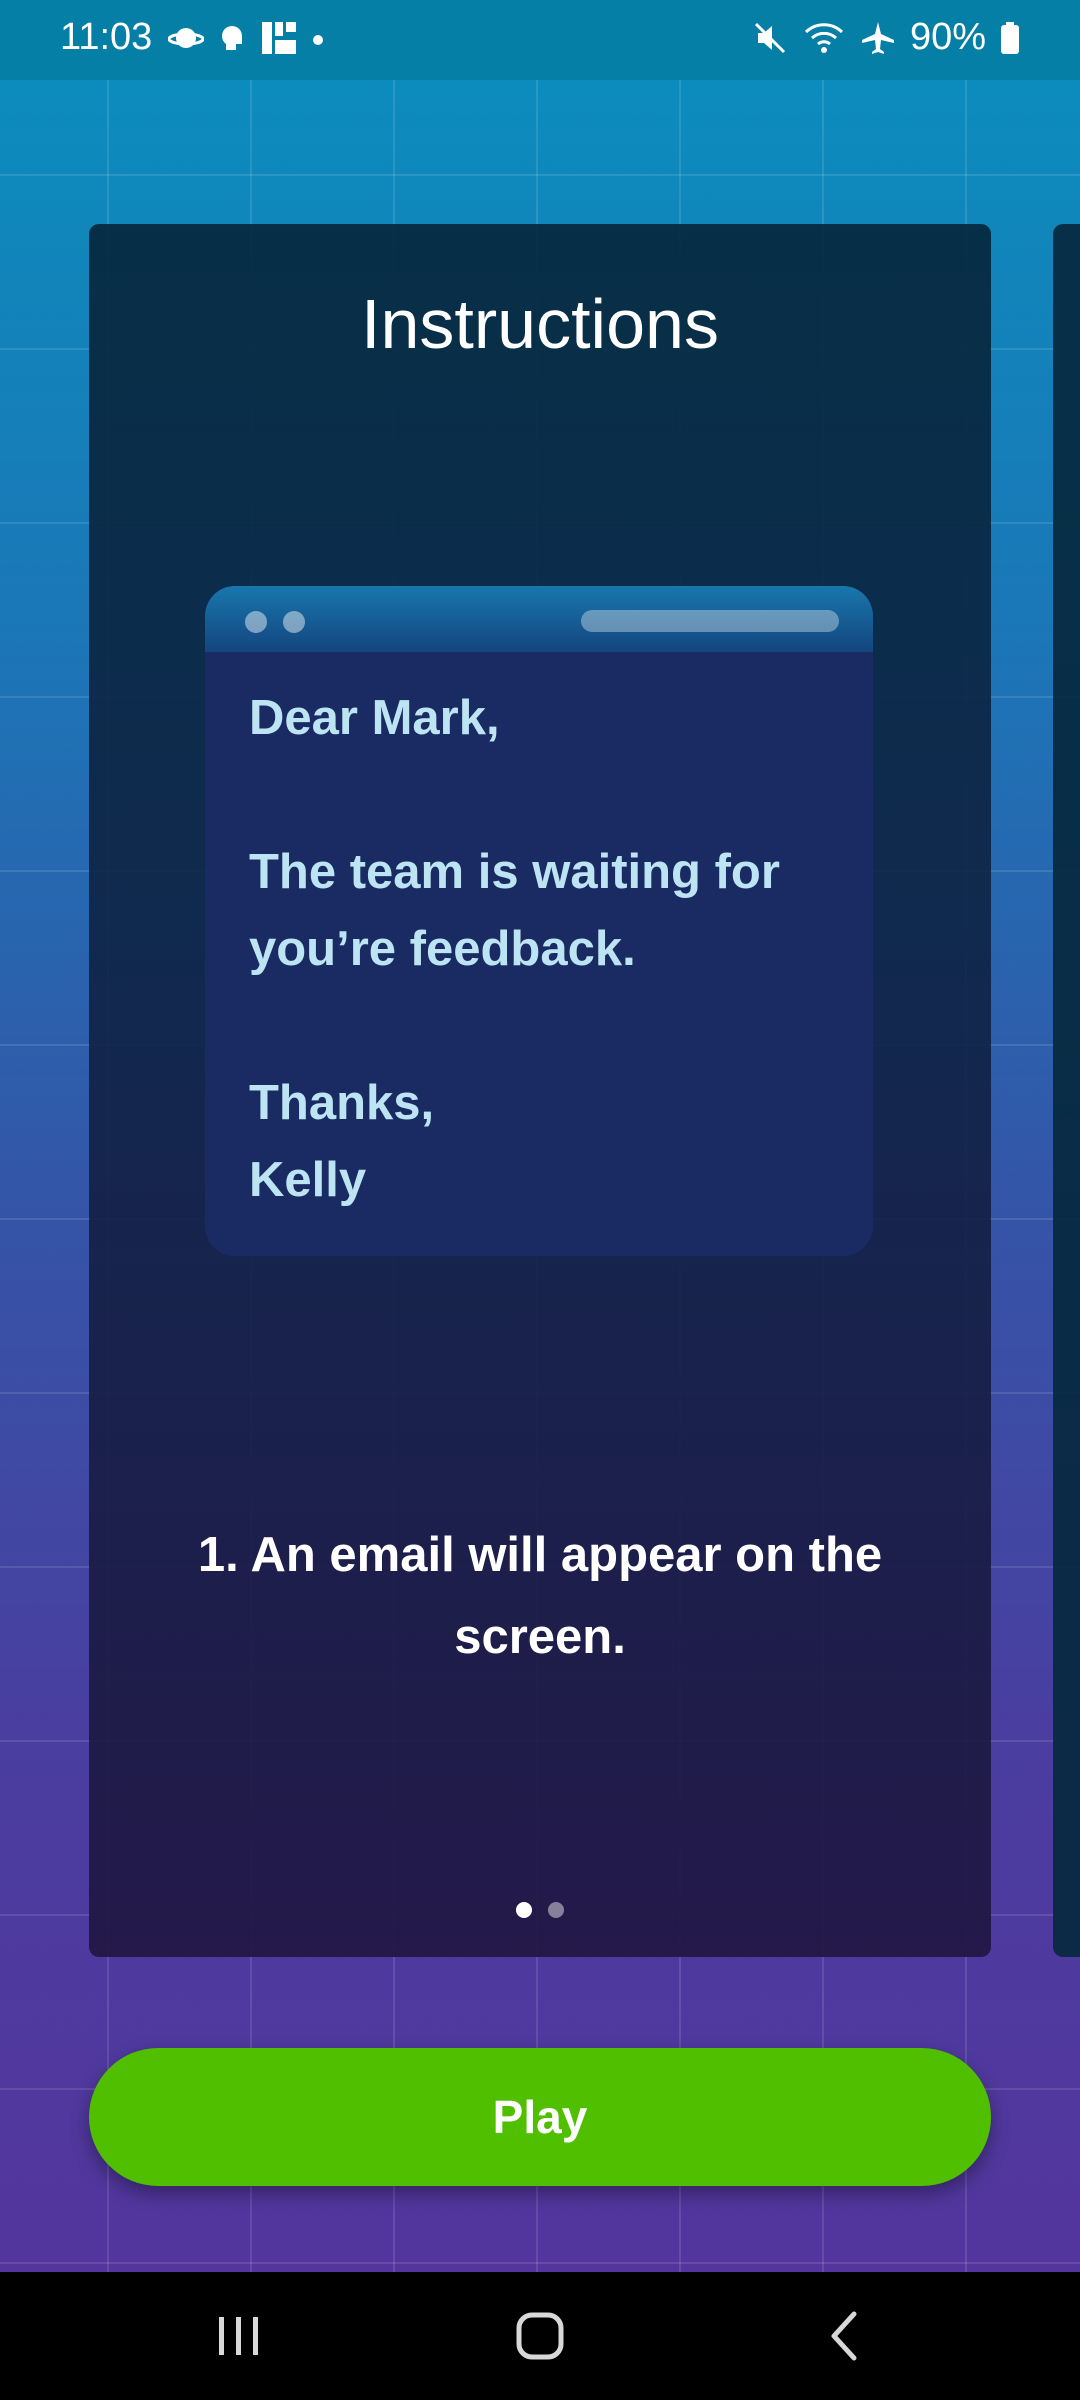 Image resolution: width=1080 pixels, height=2400 pixels. I want to click on dot-icon, so click(318, 40).